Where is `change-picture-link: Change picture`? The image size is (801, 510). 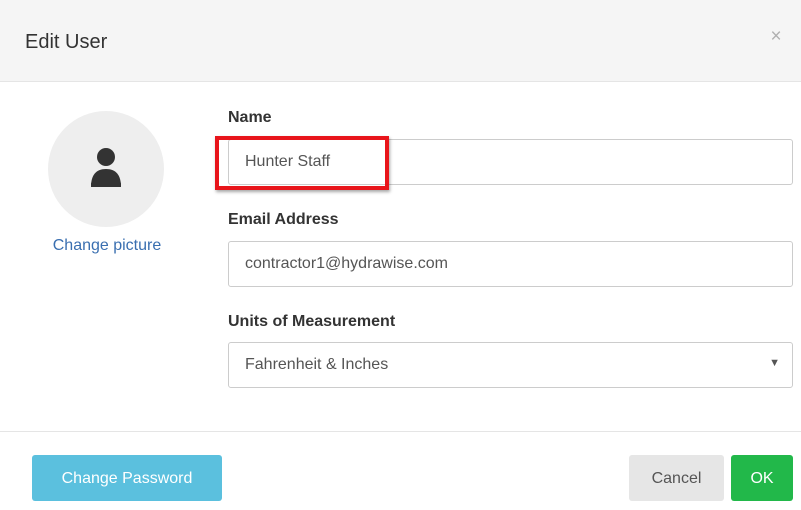 change-picture-link: Change picture is located at coordinates (107, 246).